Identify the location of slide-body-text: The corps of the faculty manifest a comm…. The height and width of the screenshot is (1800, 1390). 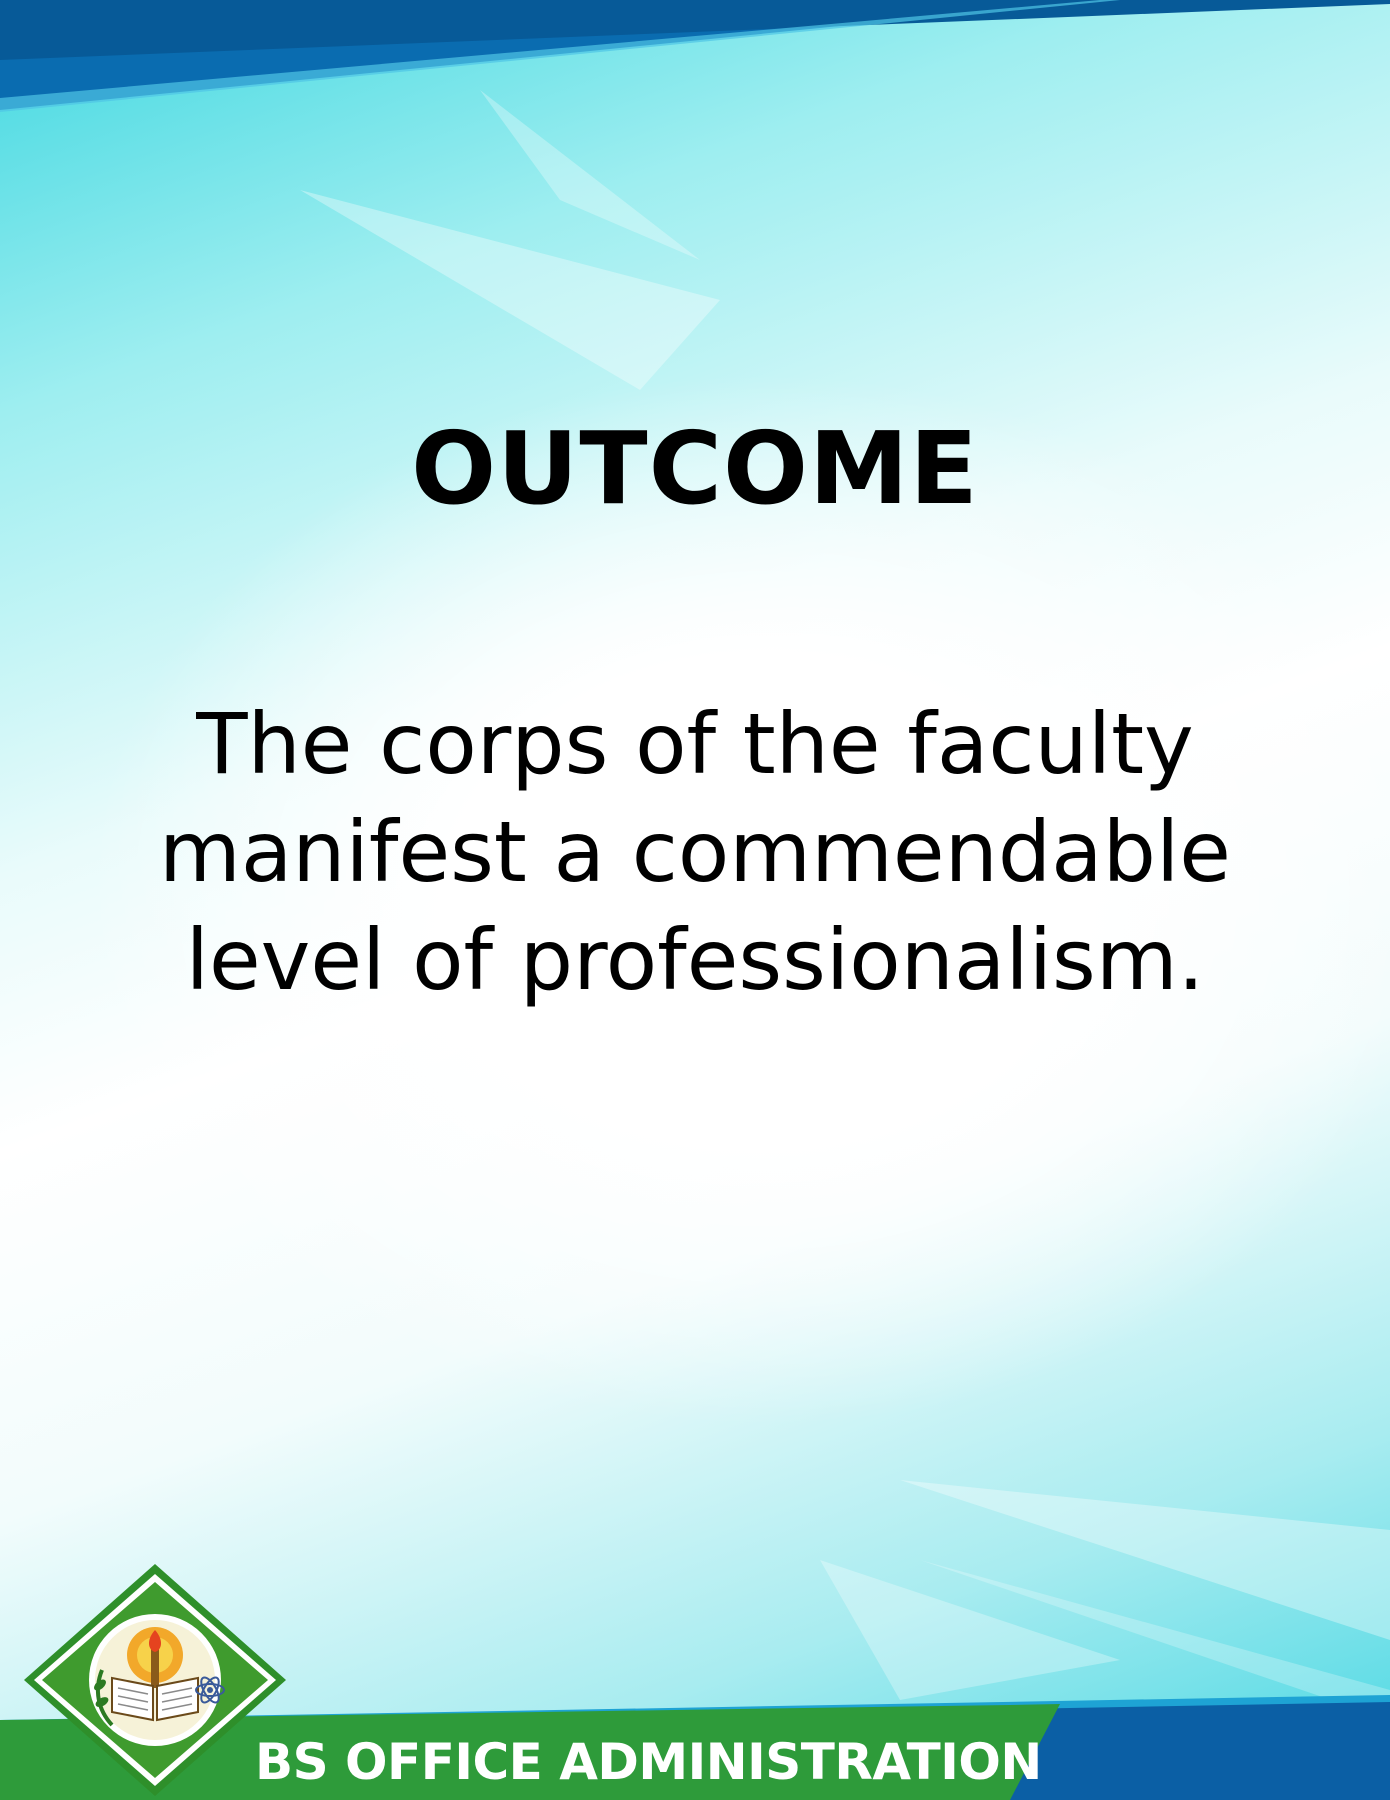
(695, 852).